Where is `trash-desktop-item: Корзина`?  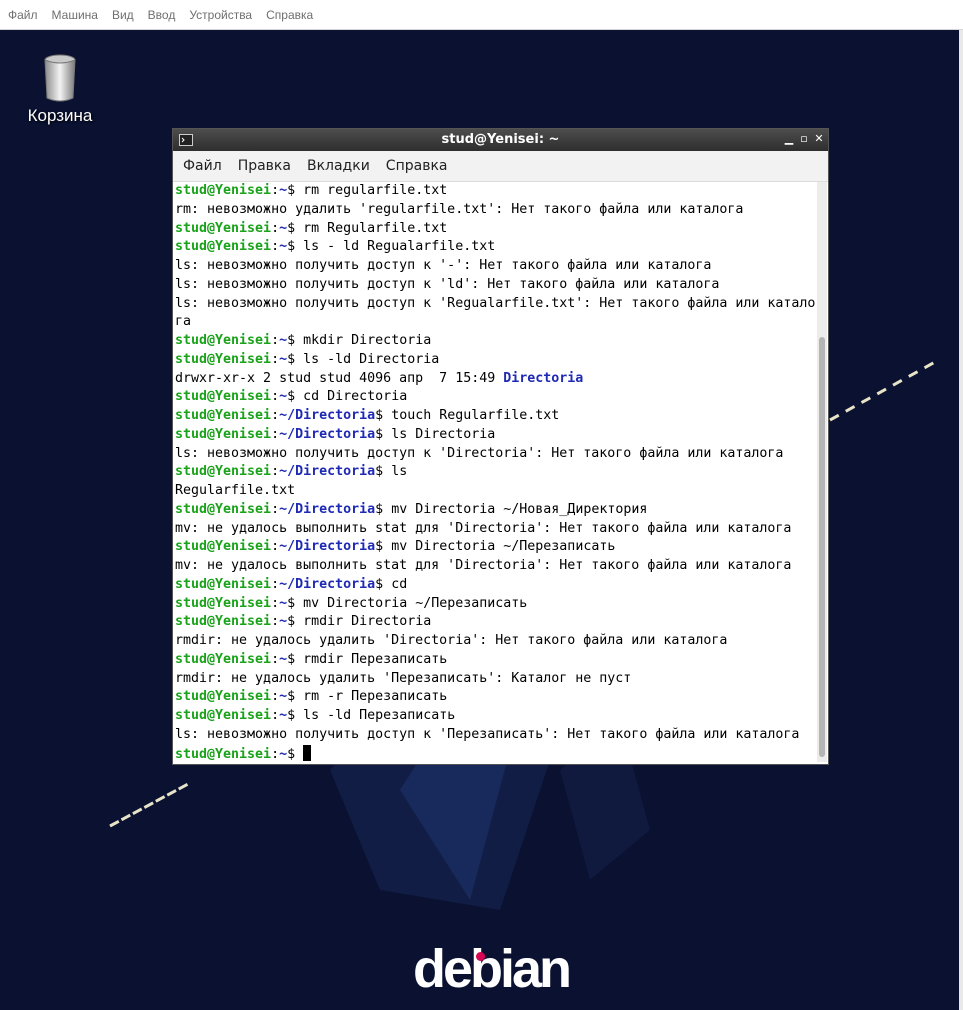
trash-desktop-item: Корзина is located at coordinates (60, 94).